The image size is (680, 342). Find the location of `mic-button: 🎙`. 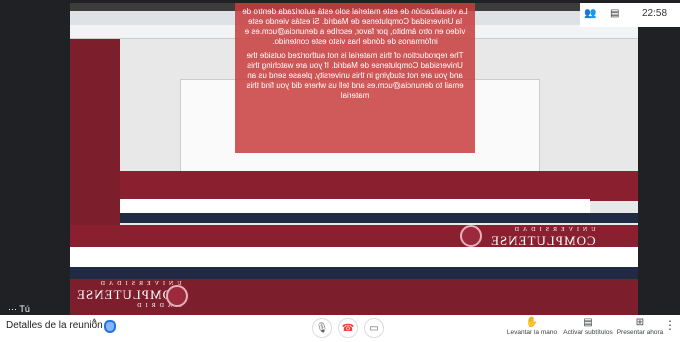

mic-button: 🎙 is located at coordinates (322, 328).